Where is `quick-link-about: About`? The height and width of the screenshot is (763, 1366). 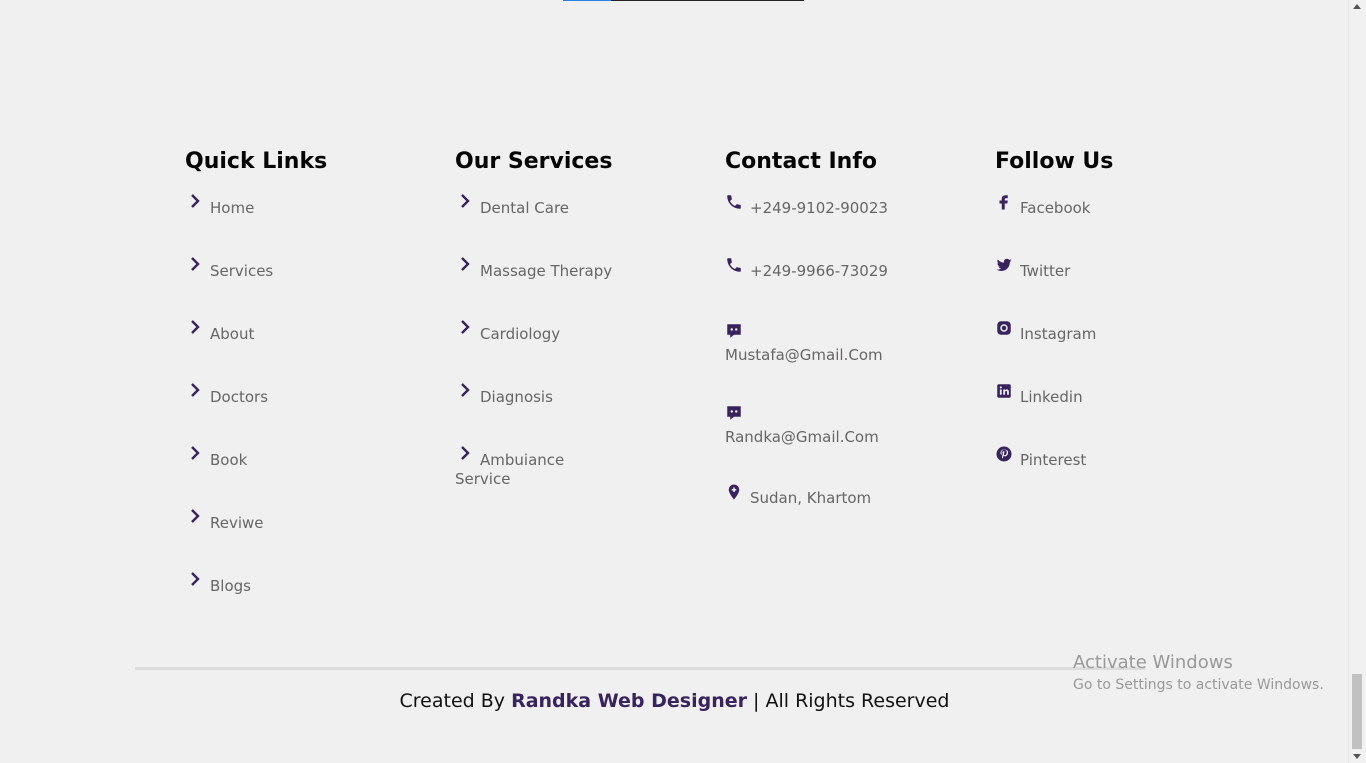 quick-link-about: About is located at coordinates (305, 332).